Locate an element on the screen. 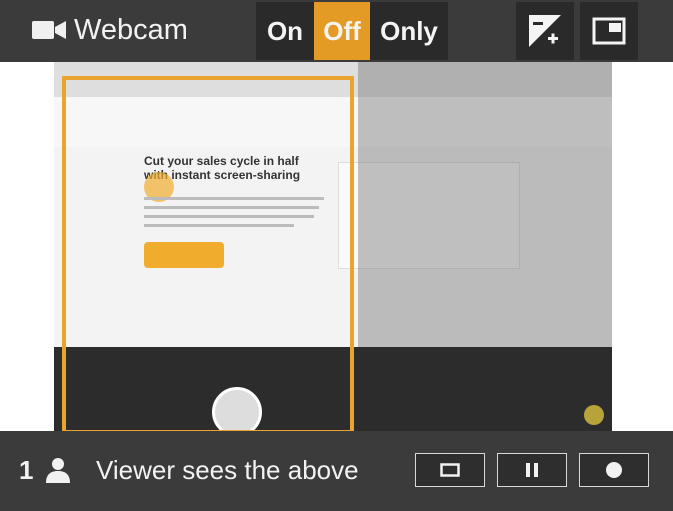 This screenshot has height=511, width=673. stop-square-icon is located at coordinates (450, 470).